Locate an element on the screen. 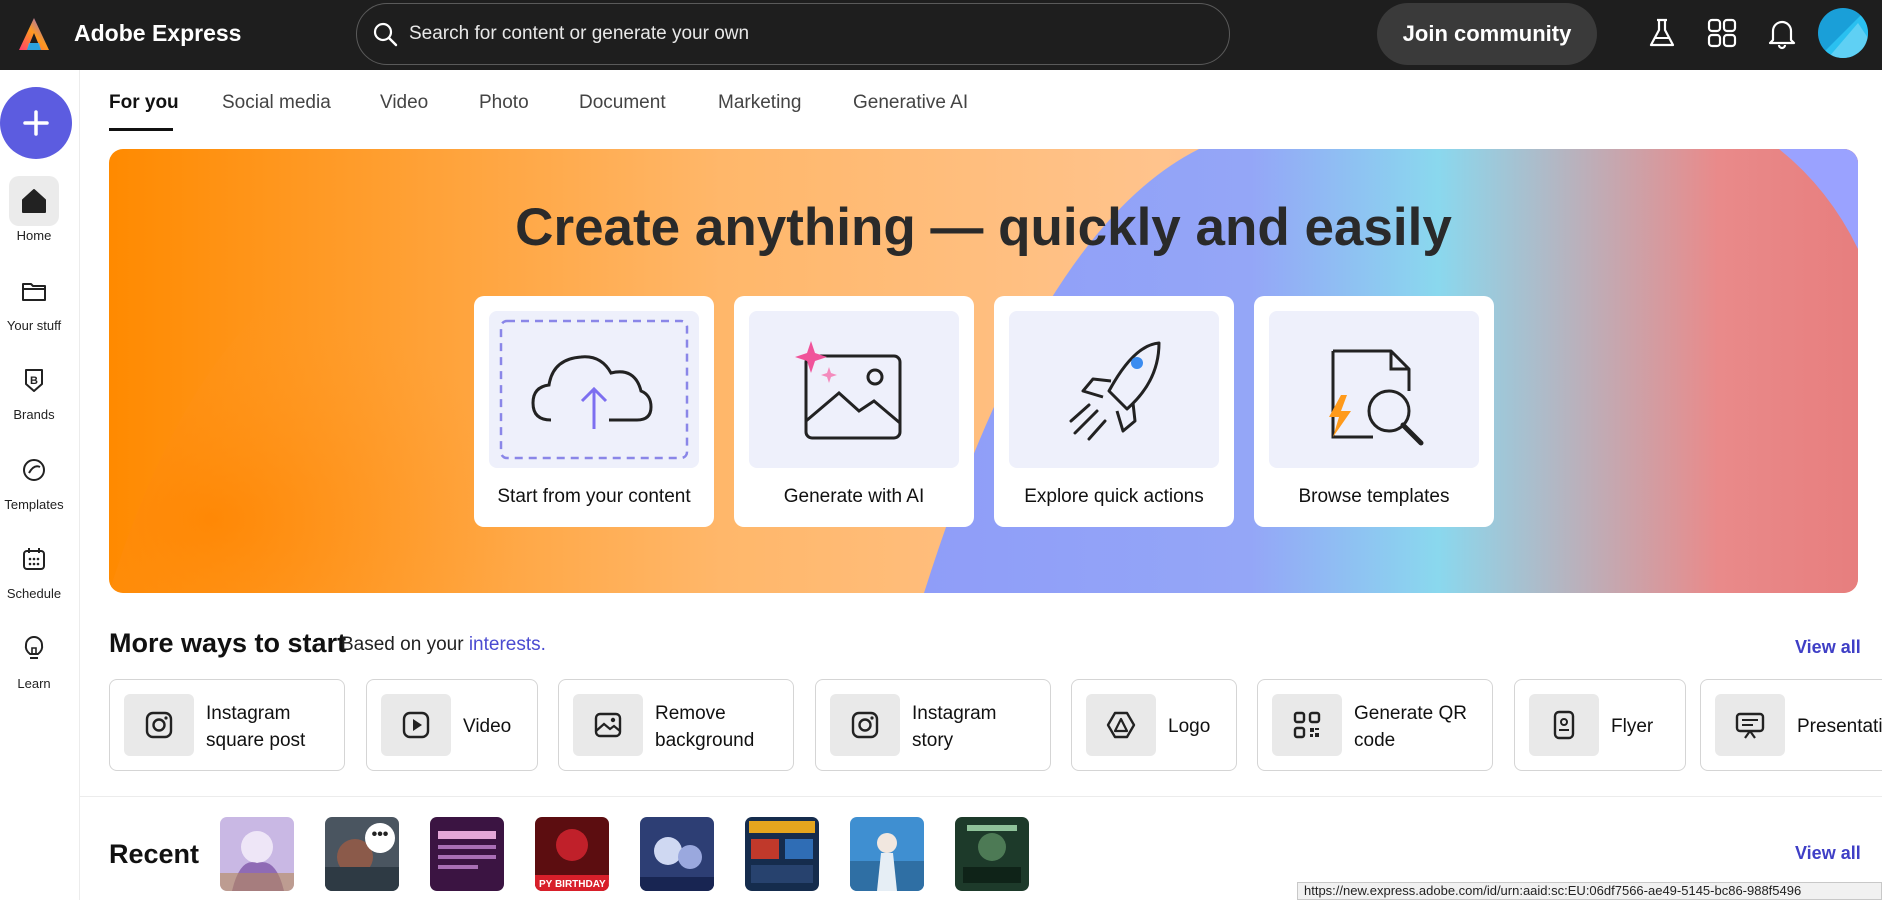 The height and width of the screenshot is (900, 1882). card-browse-templates: Browse templates is located at coordinates (1374, 411).